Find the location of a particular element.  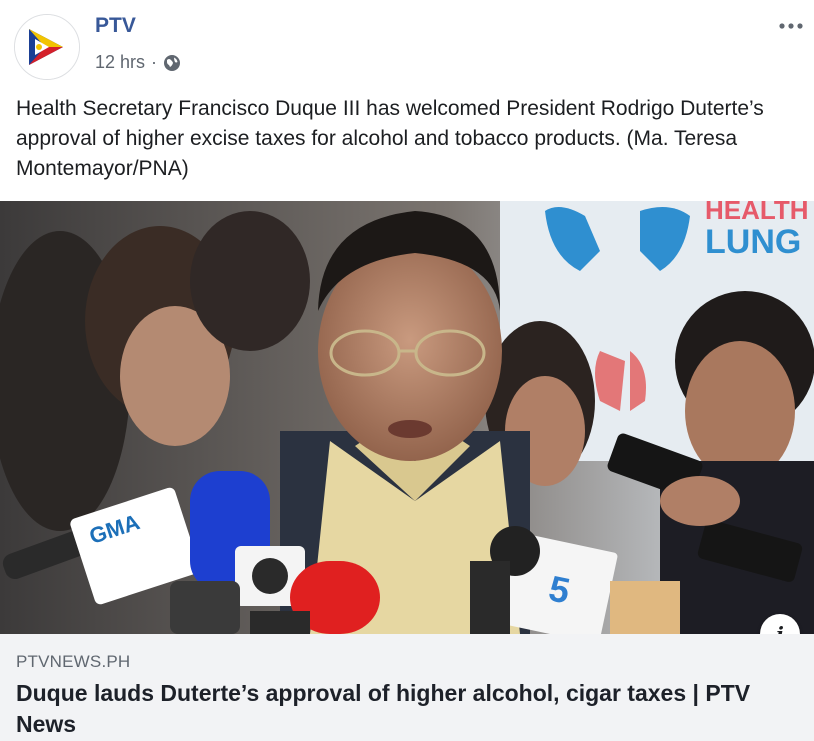

link-domain: PTVNEWS.PH is located at coordinates (73, 661).